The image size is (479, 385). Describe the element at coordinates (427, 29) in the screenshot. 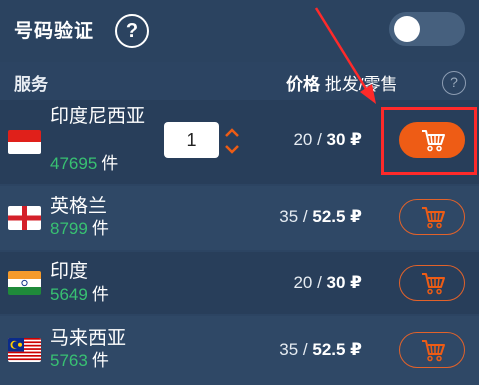

I see `verification-toggle` at that location.